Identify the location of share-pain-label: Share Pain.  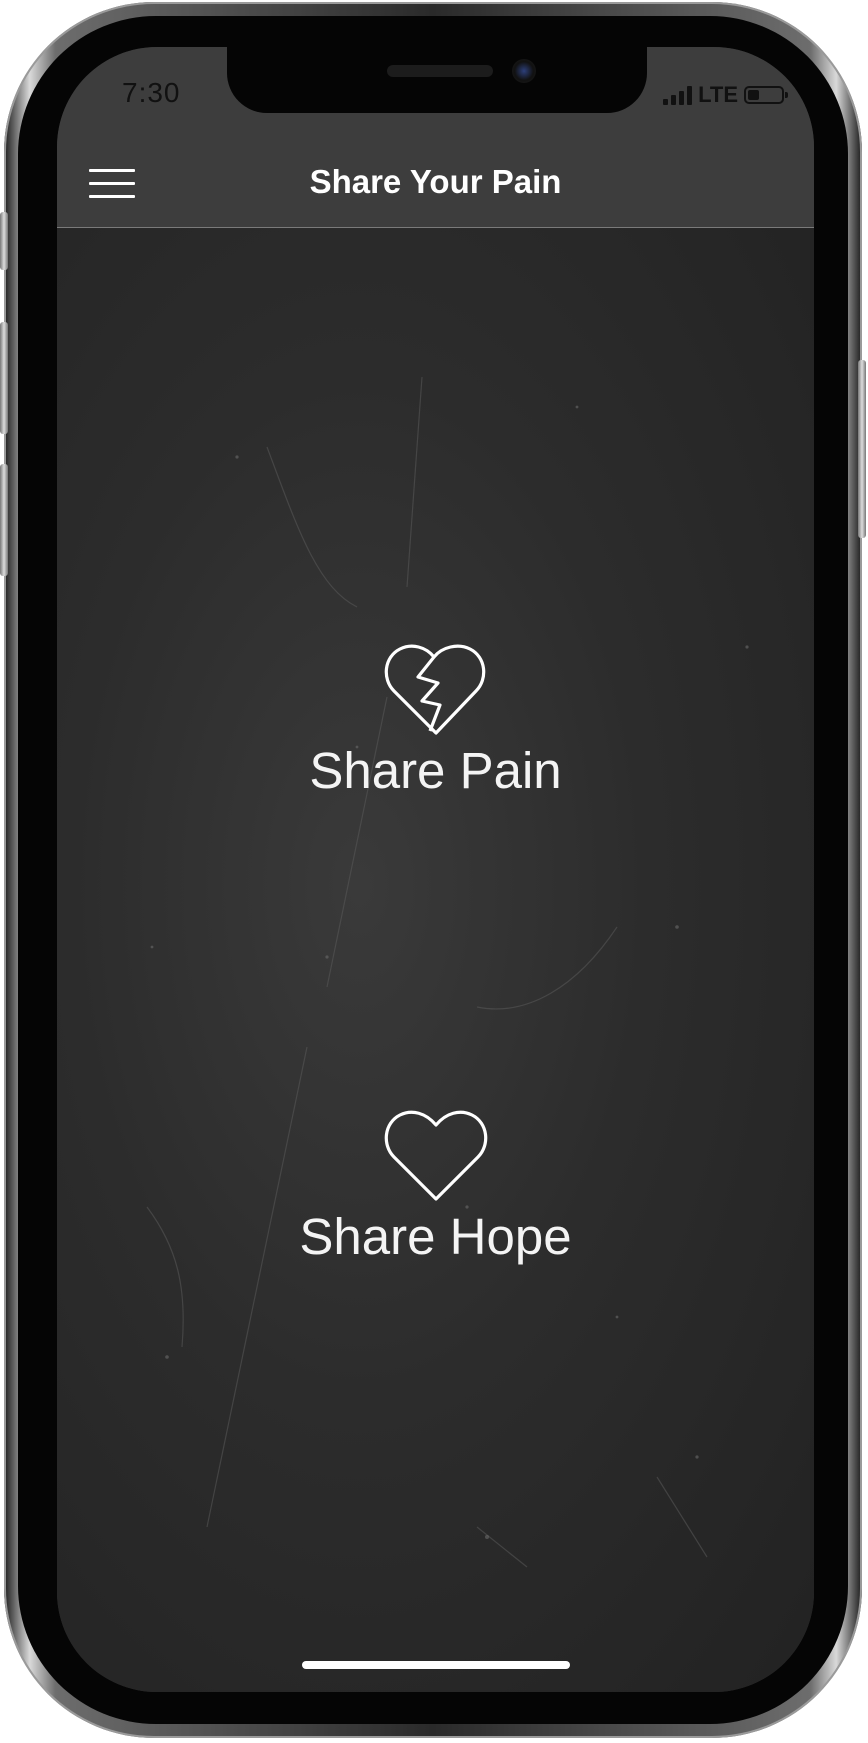
(435, 770).